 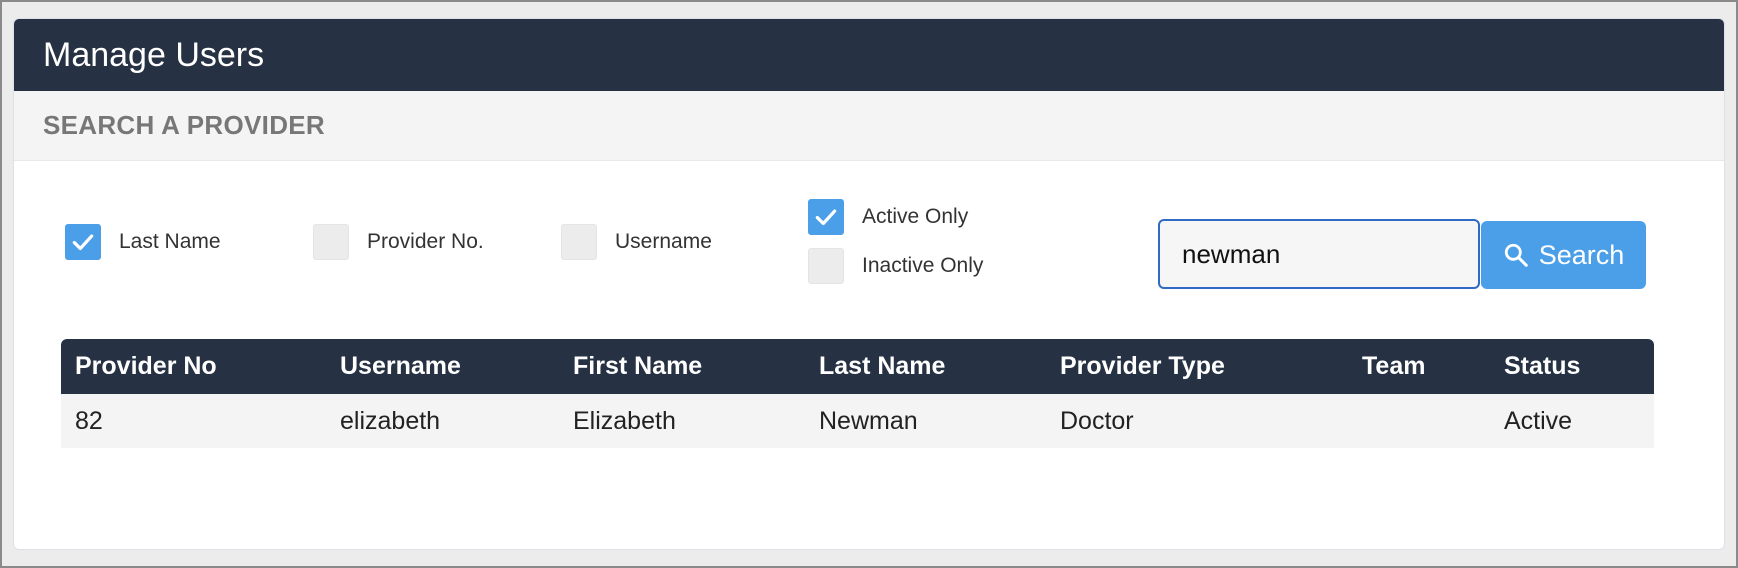 I want to click on filter-active-only: Active Only, so click(x=888, y=217).